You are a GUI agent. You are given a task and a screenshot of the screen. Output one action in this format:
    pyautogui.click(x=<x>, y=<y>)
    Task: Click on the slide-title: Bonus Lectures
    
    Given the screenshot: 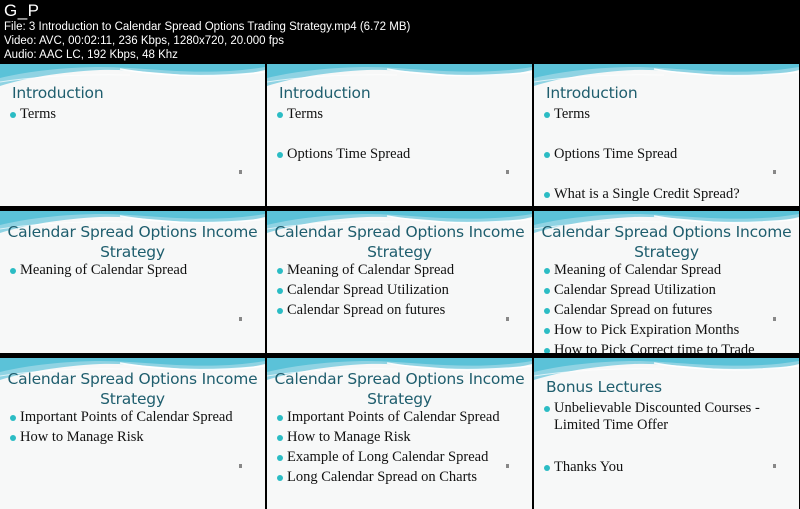 What is the action you would take?
    pyautogui.click(x=604, y=387)
    